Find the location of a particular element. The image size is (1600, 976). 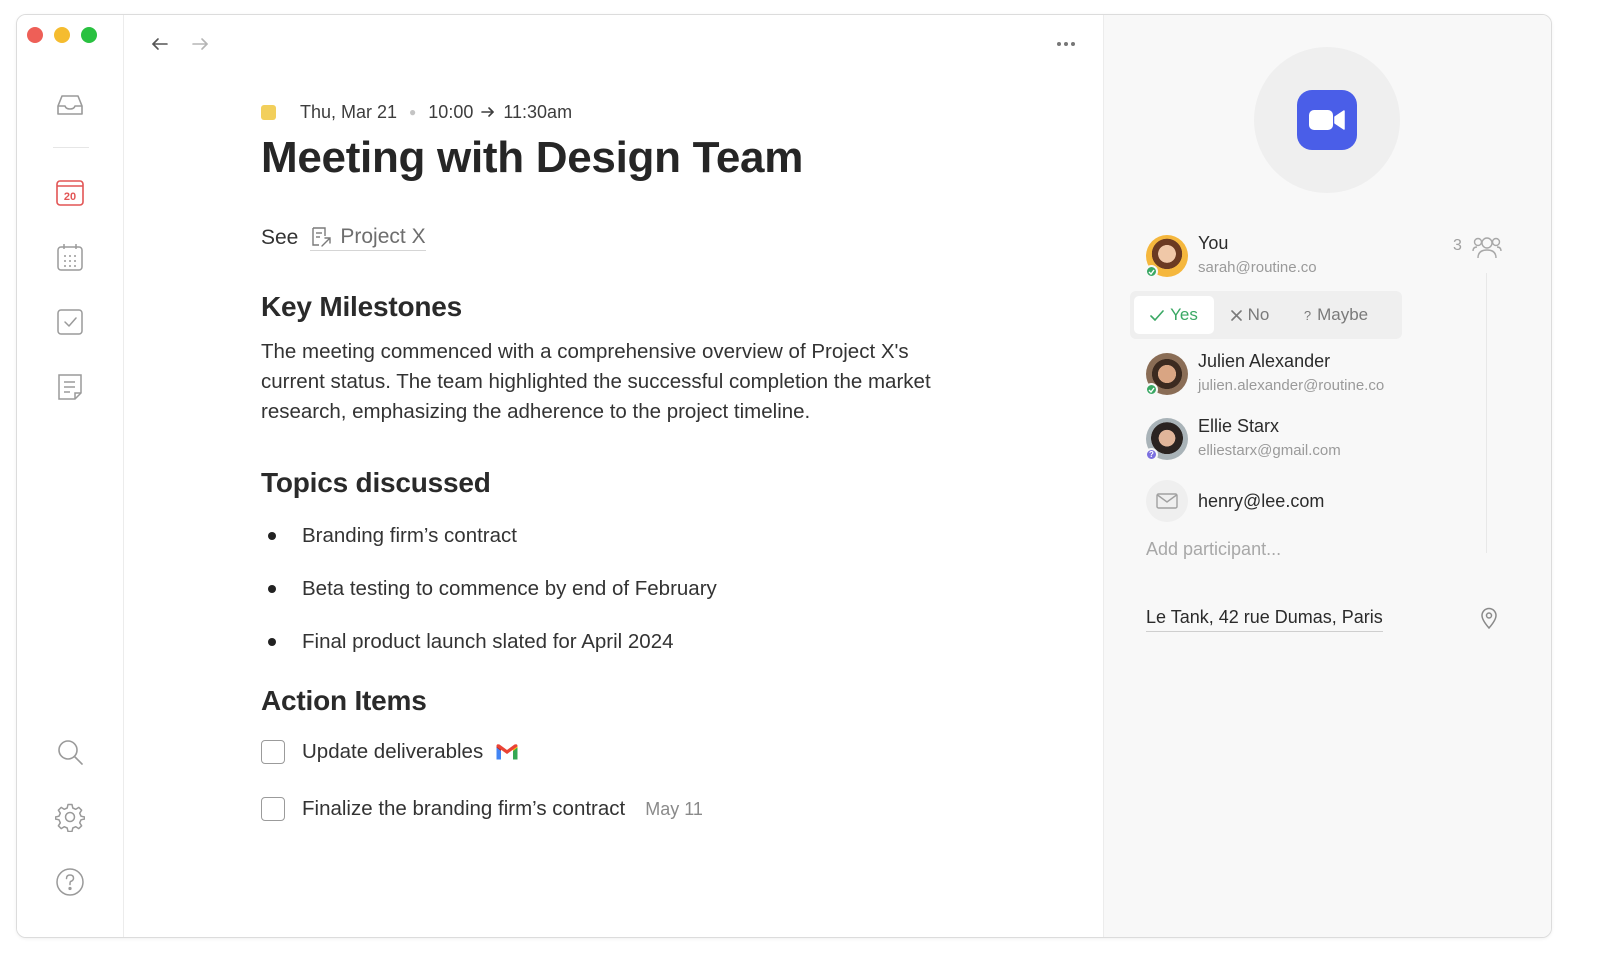

participant-henry: henry@lee.com is located at coordinates (1235, 501).